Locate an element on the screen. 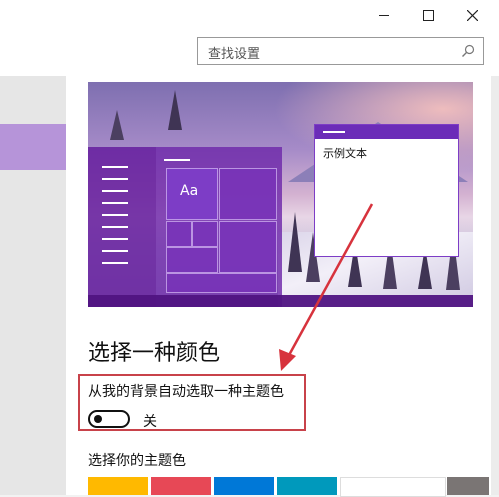  preview-taskbar is located at coordinates (280, 301).